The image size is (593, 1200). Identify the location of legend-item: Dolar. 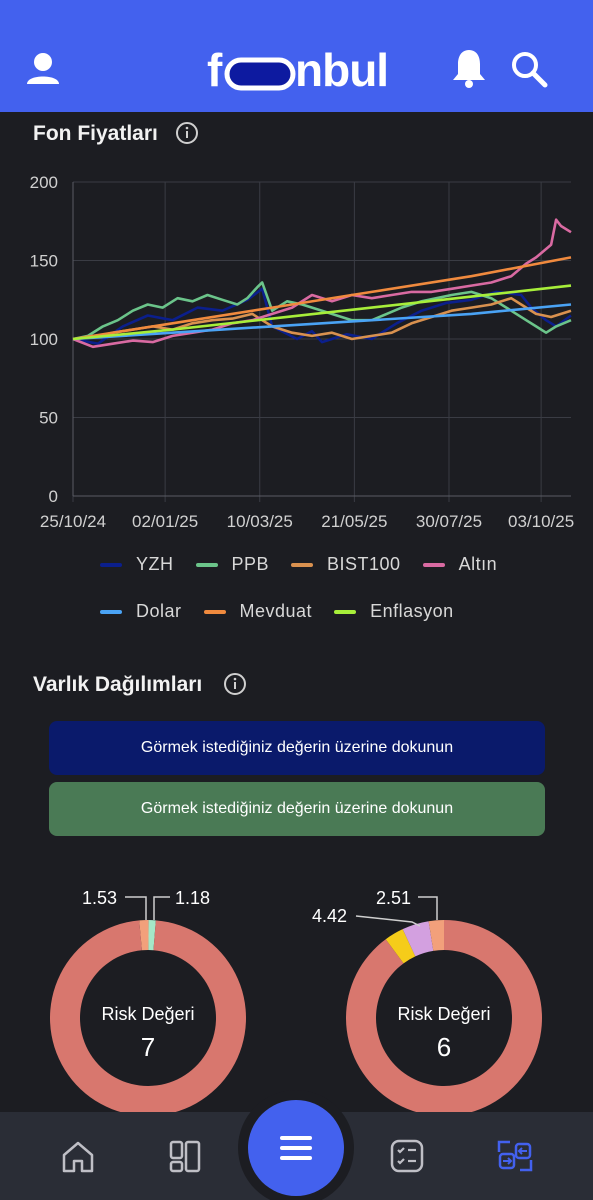
(141, 611).